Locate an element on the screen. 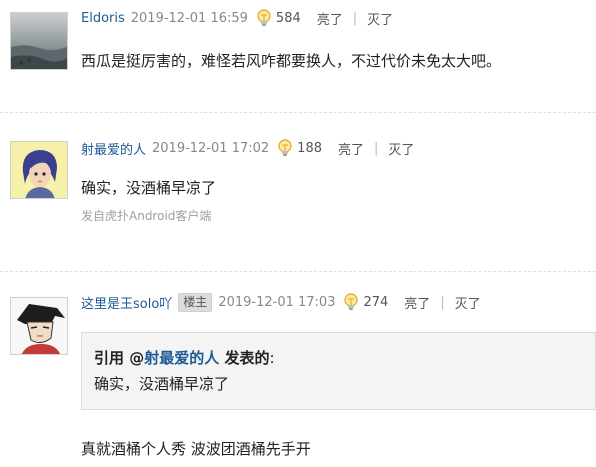 Image resolution: width=596 pixels, height=467 pixels. light-count: 188 is located at coordinates (309, 148).